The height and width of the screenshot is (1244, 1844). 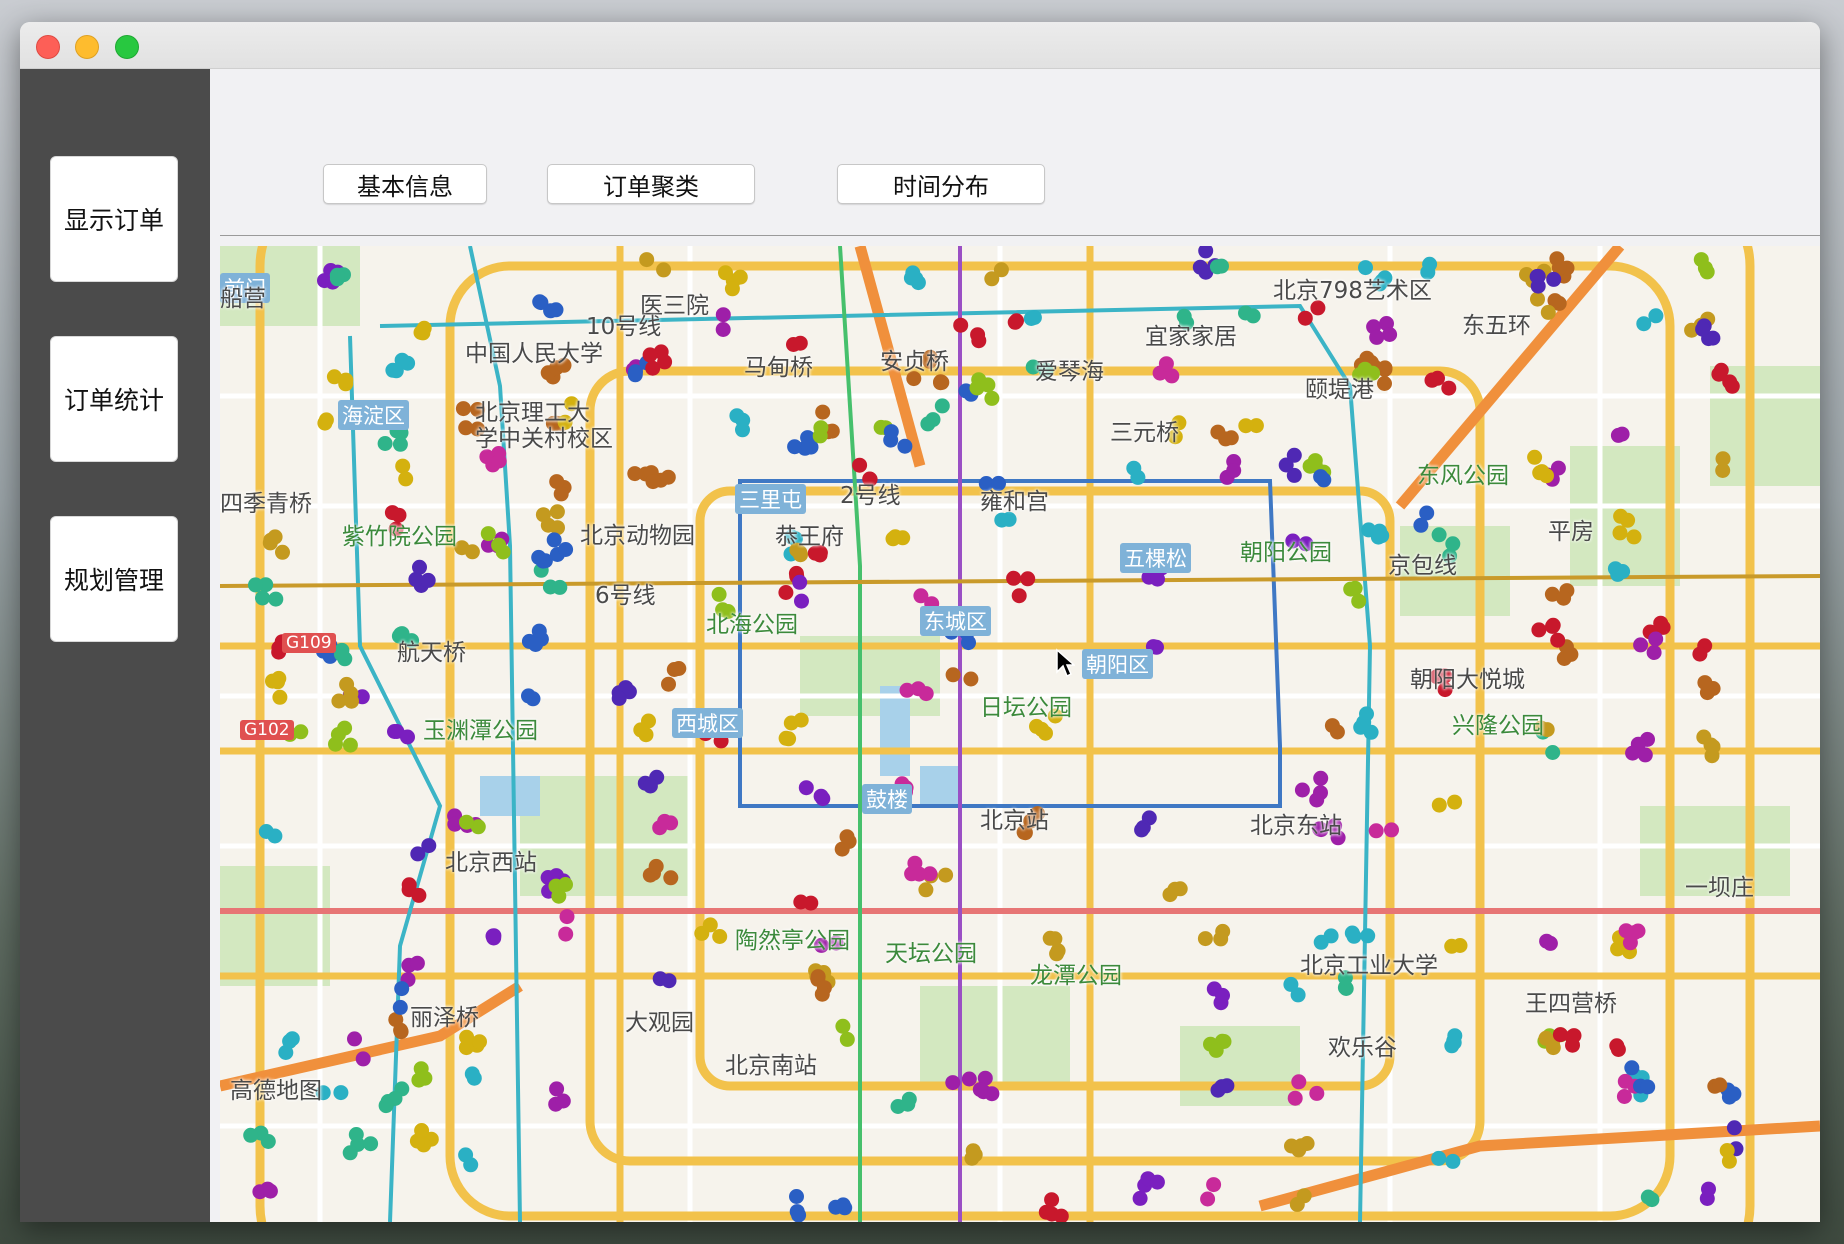 What do you see at coordinates (48, 47) in the screenshot?
I see `close-window-button` at bounding box center [48, 47].